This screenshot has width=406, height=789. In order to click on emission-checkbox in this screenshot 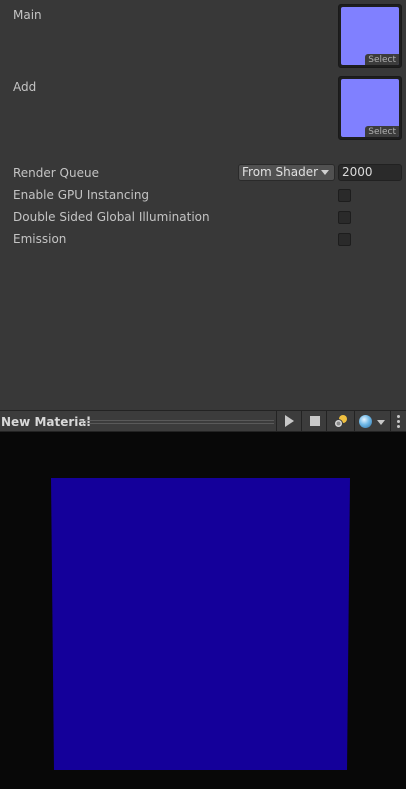, I will do `click(344, 239)`.